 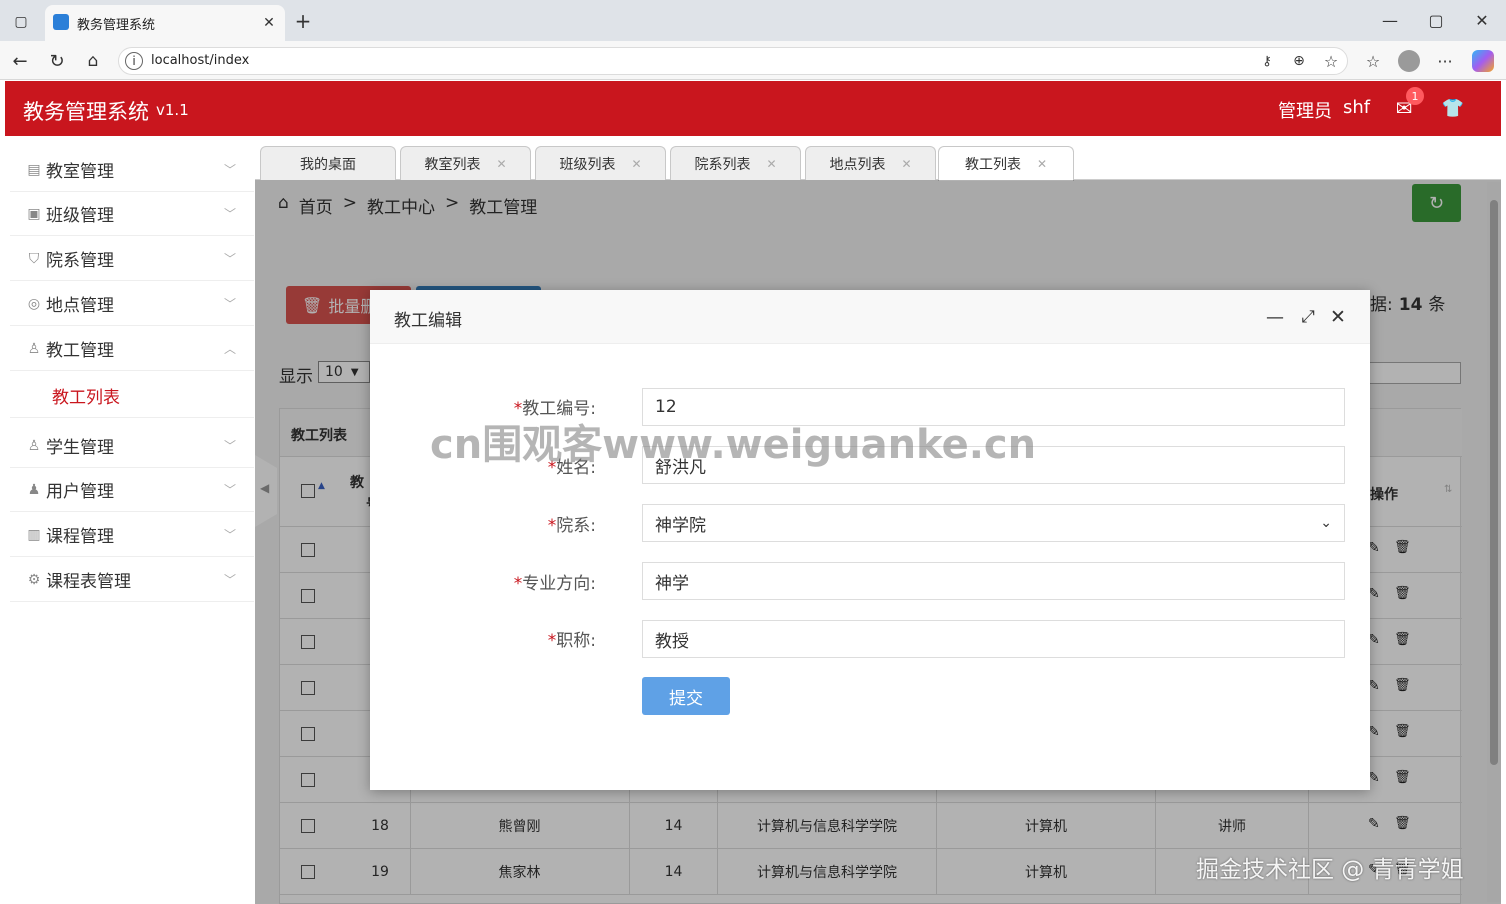 I want to click on submit-button: 提交, so click(x=686, y=696).